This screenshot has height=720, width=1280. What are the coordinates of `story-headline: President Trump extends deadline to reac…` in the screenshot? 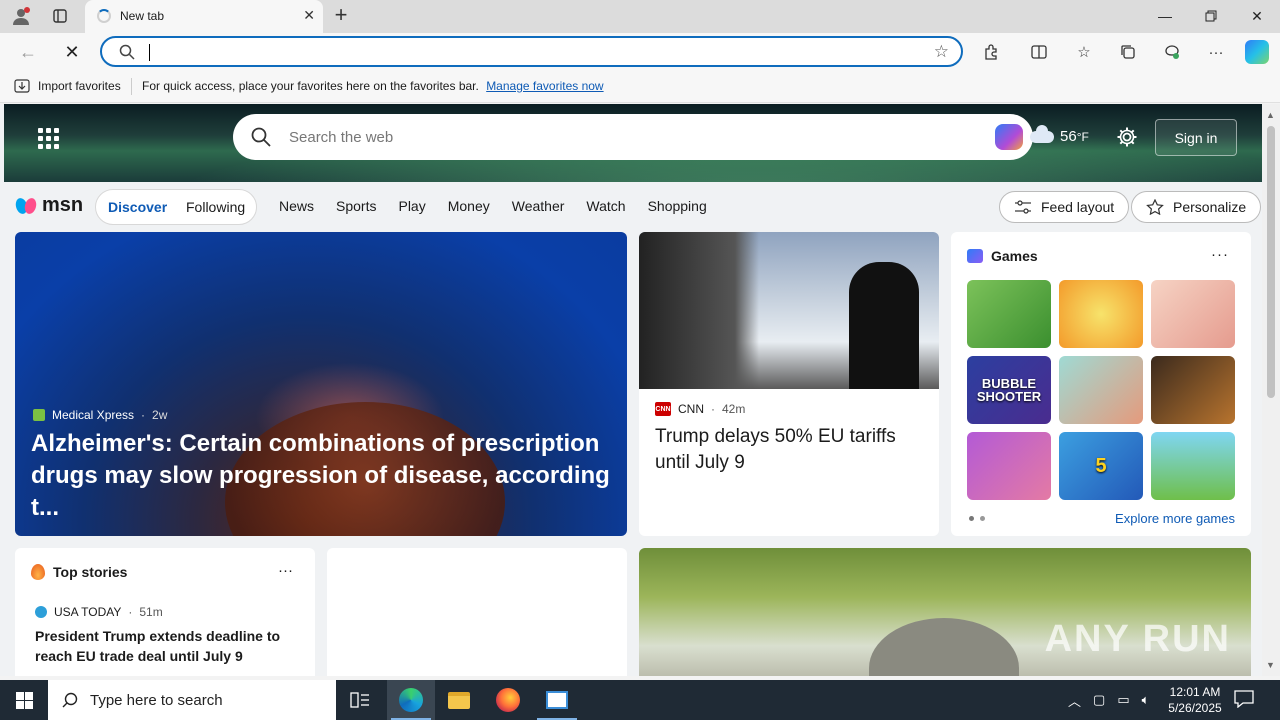 It's located at (165, 646).